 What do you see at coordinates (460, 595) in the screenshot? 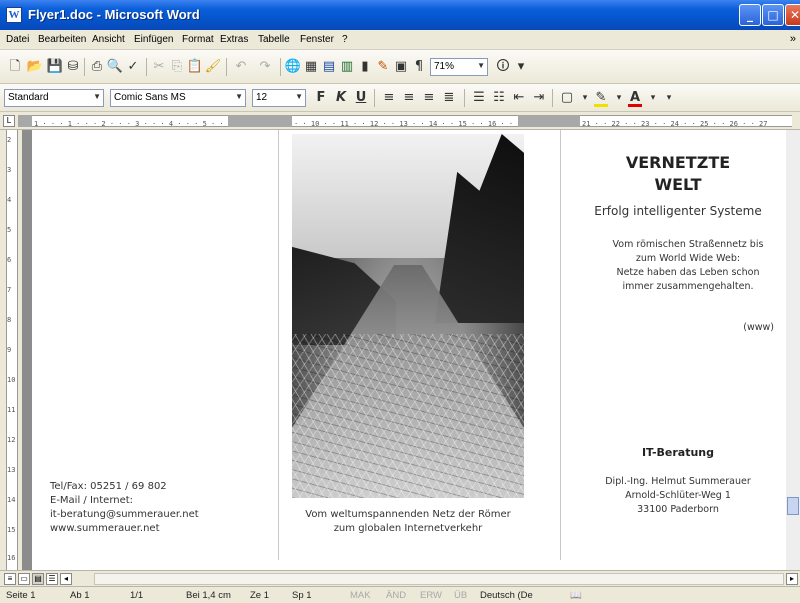
I see `status-overtype: ÜB` at bounding box center [460, 595].